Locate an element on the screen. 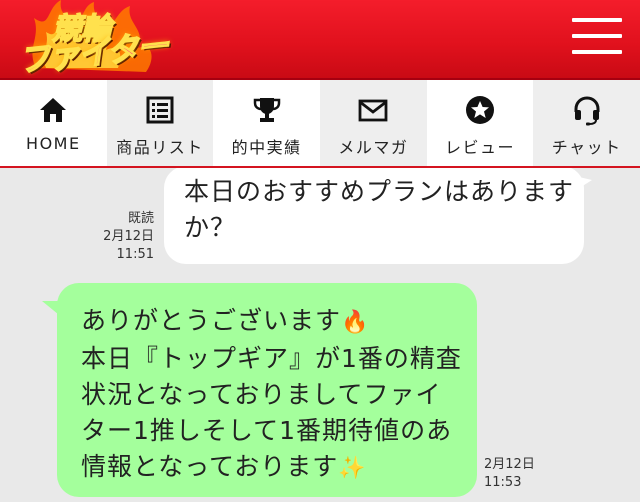  trophy-icon is located at coordinates (266, 110).